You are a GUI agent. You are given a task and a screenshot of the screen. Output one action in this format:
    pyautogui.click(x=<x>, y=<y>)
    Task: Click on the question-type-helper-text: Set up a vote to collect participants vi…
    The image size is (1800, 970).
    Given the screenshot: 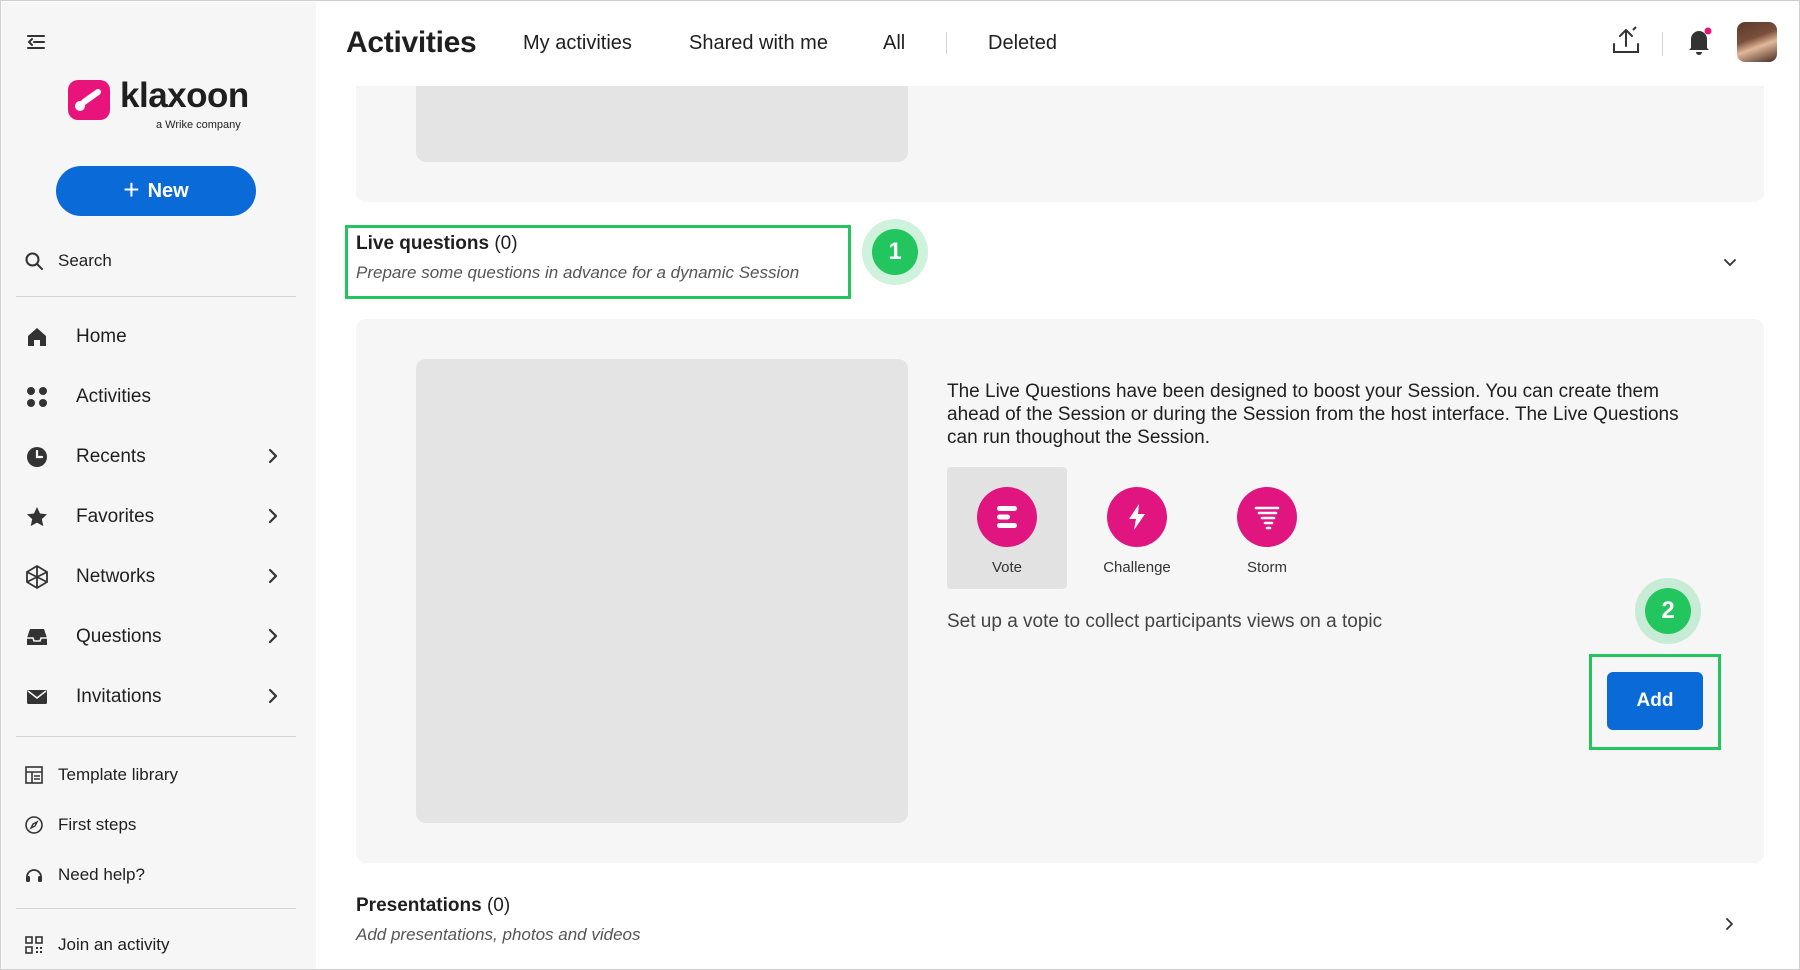 What is the action you would take?
    pyautogui.click(x=1165, y=621)
    